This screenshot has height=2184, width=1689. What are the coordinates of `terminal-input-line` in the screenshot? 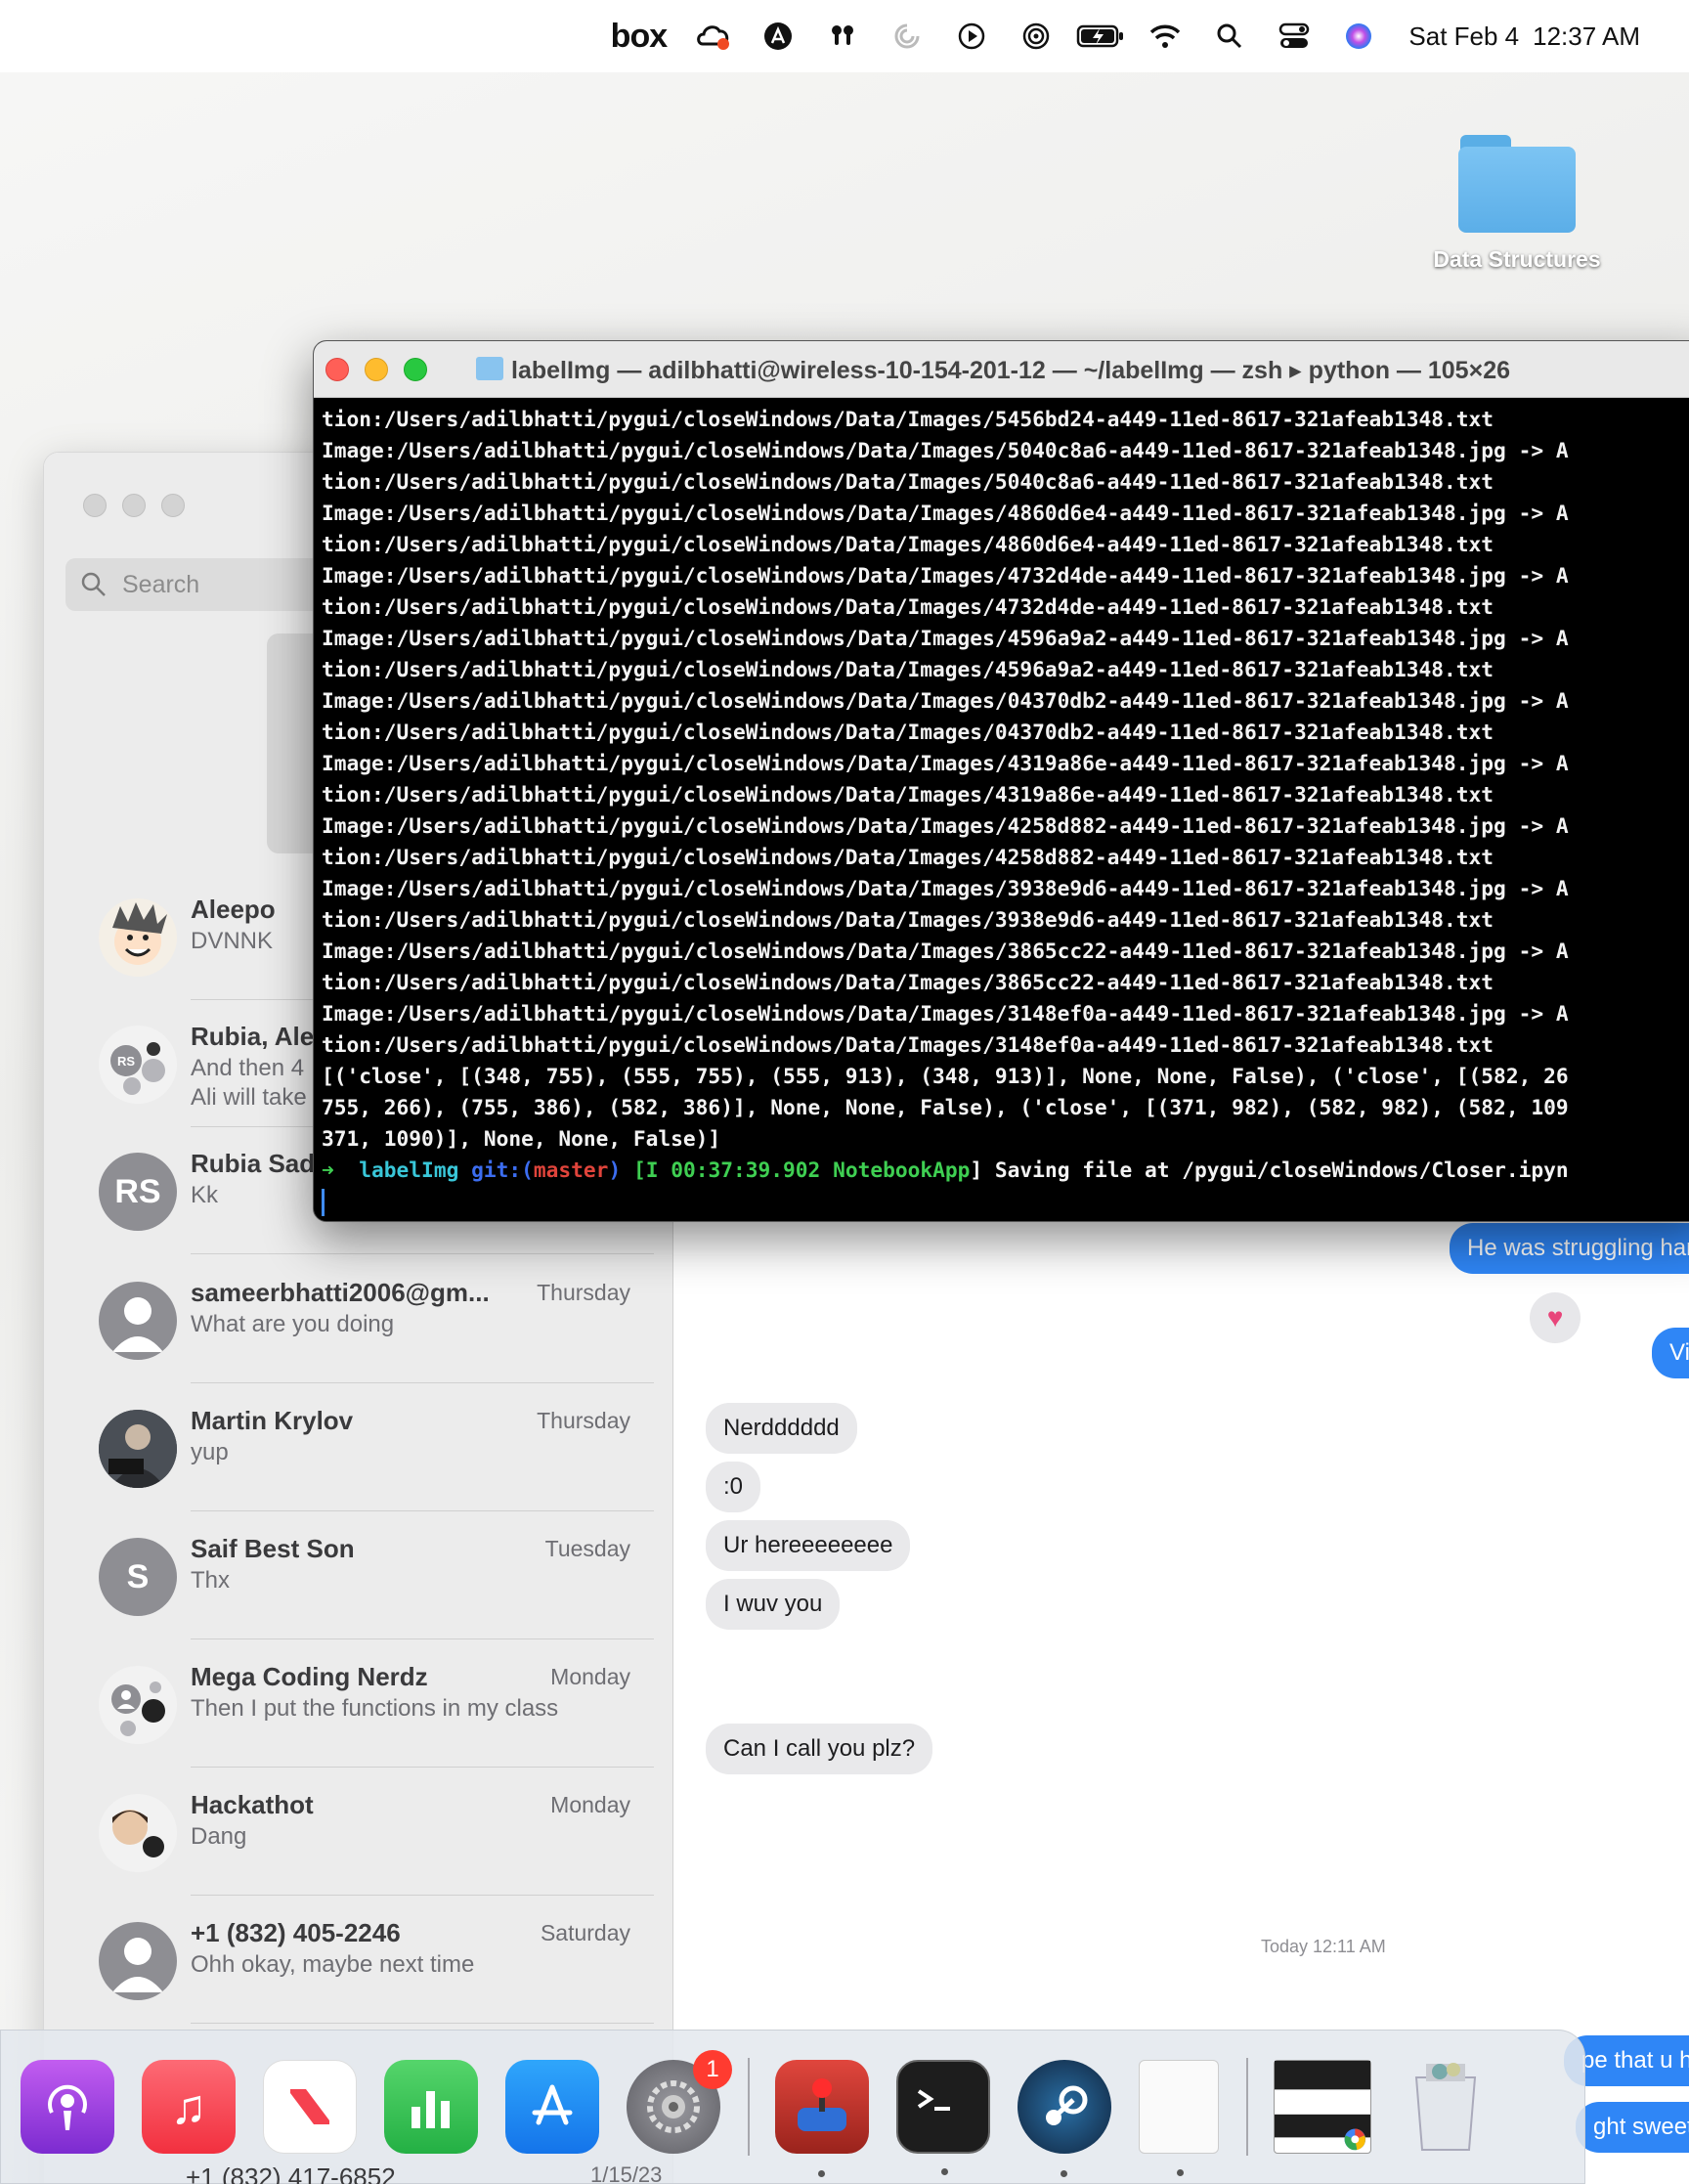 It's located at (1006, 1201).